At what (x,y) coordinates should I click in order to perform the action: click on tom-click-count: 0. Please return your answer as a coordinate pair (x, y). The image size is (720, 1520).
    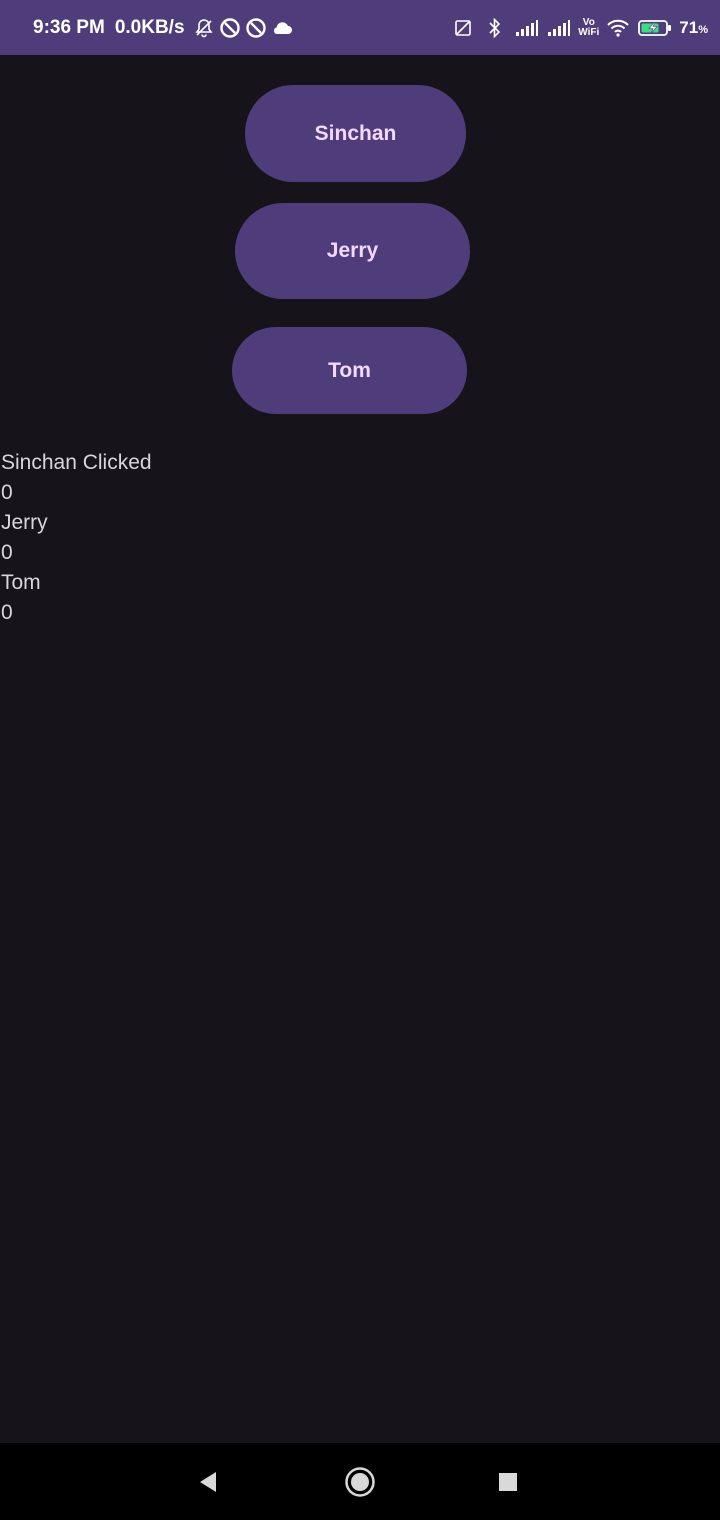
    Looking at the image, I should click on (7, 612).